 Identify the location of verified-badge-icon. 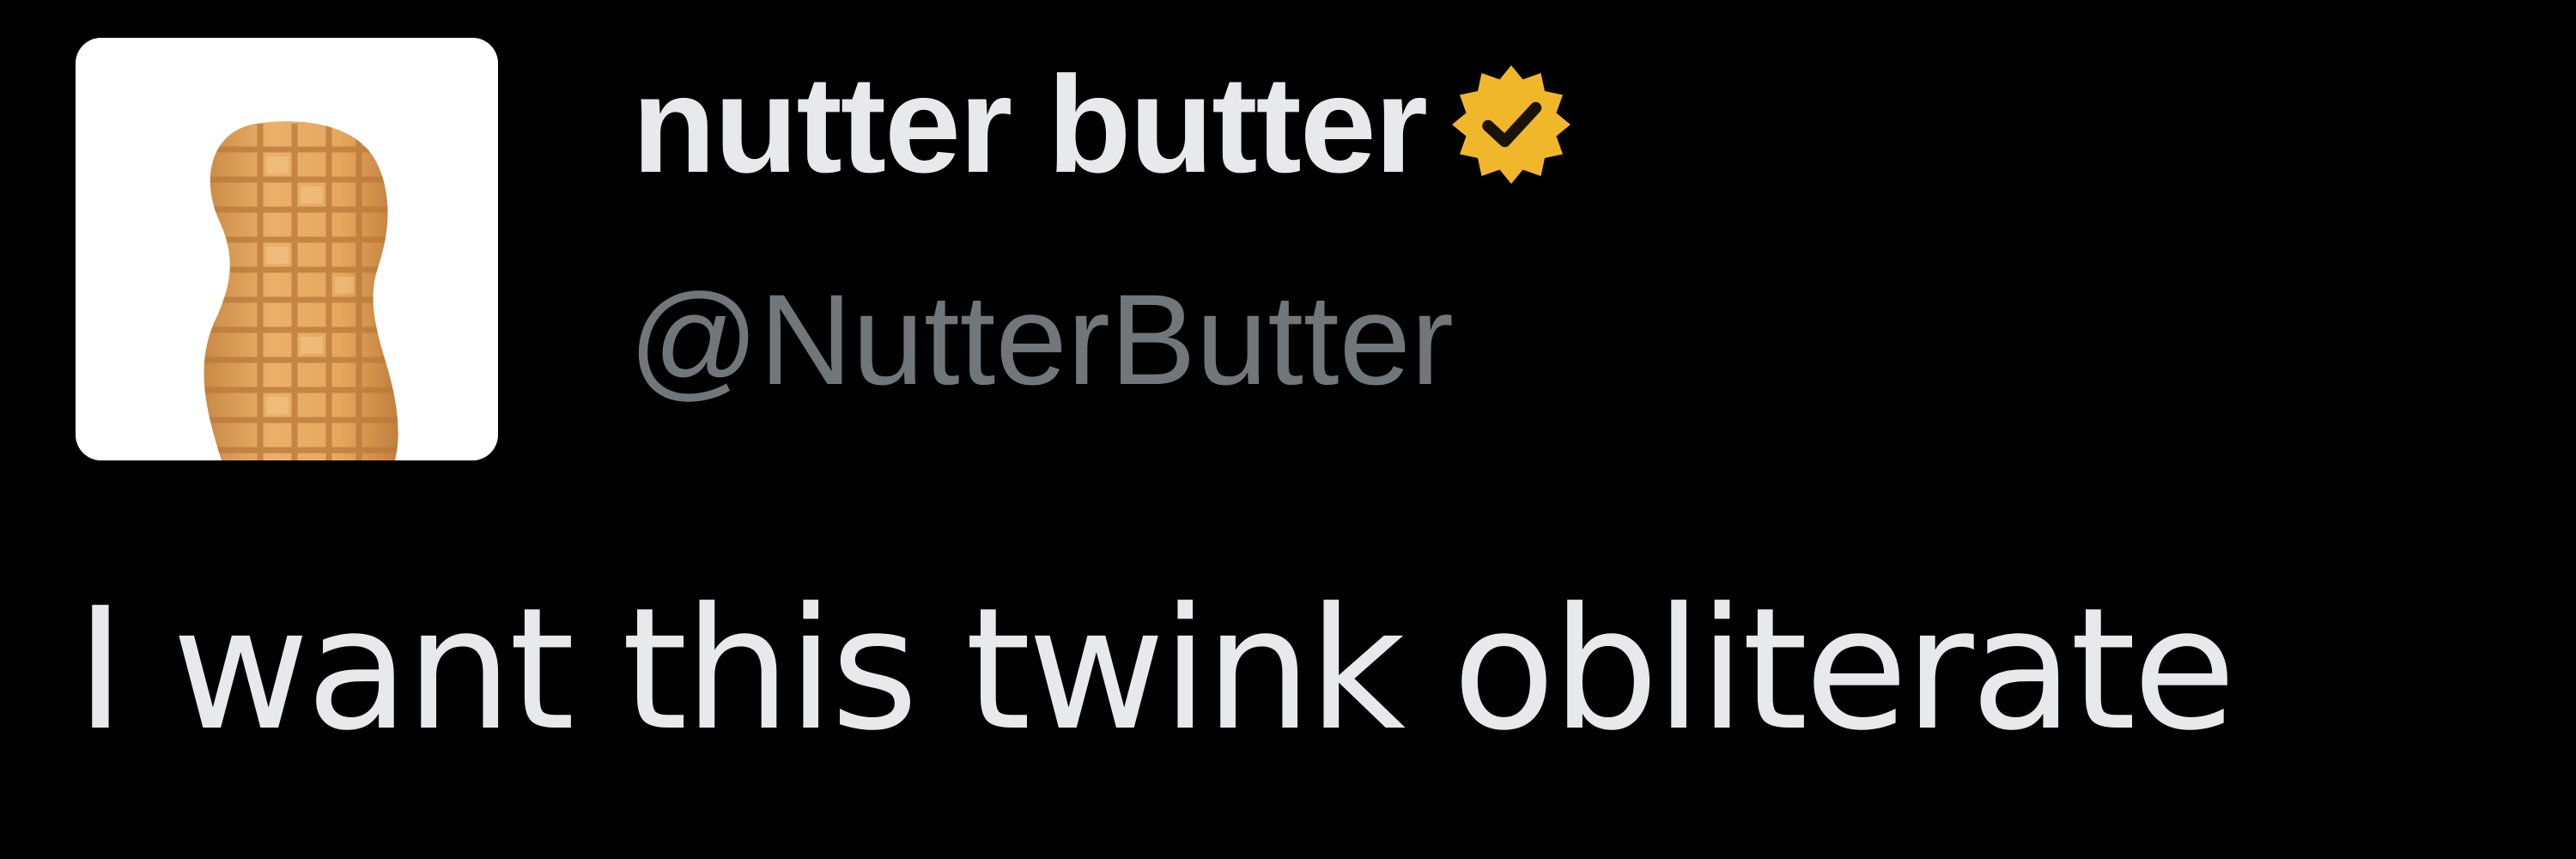
(1511, 124).